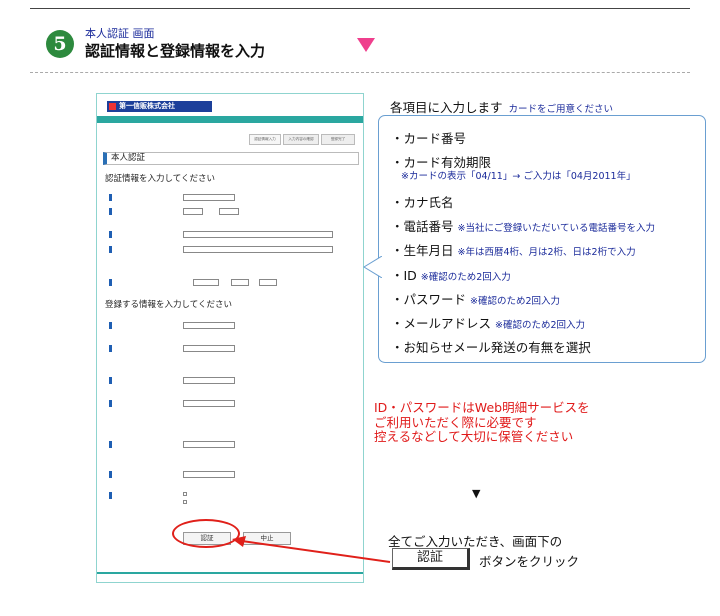  What do you see at coordinates (476, 299) in the screenshot?
I see `info-item: ・パスワード ※確認のため2回入力` at bounding box center [476, 299].